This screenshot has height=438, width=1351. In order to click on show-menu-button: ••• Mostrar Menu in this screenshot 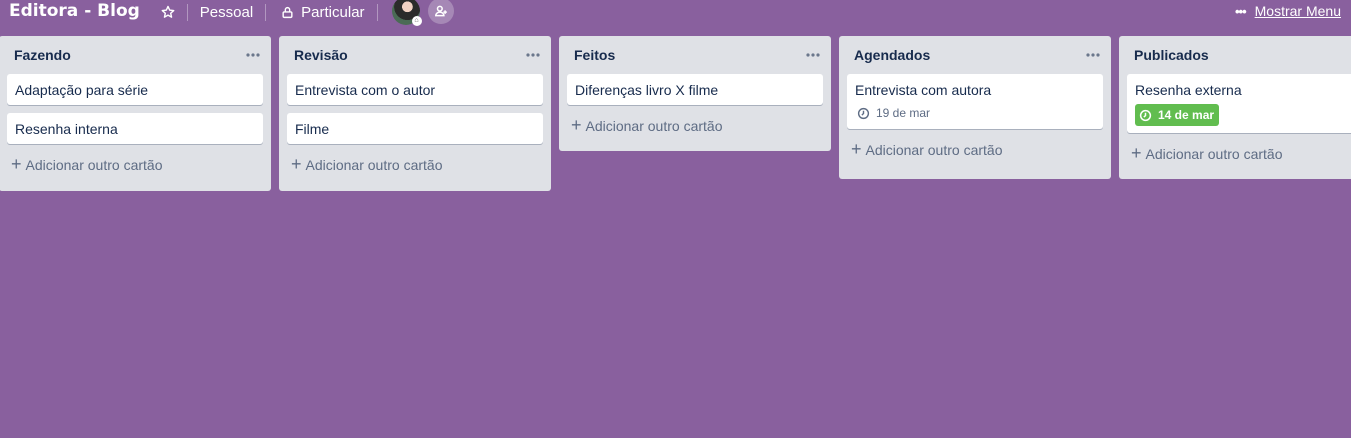, I will do `click(1288, 11)`.